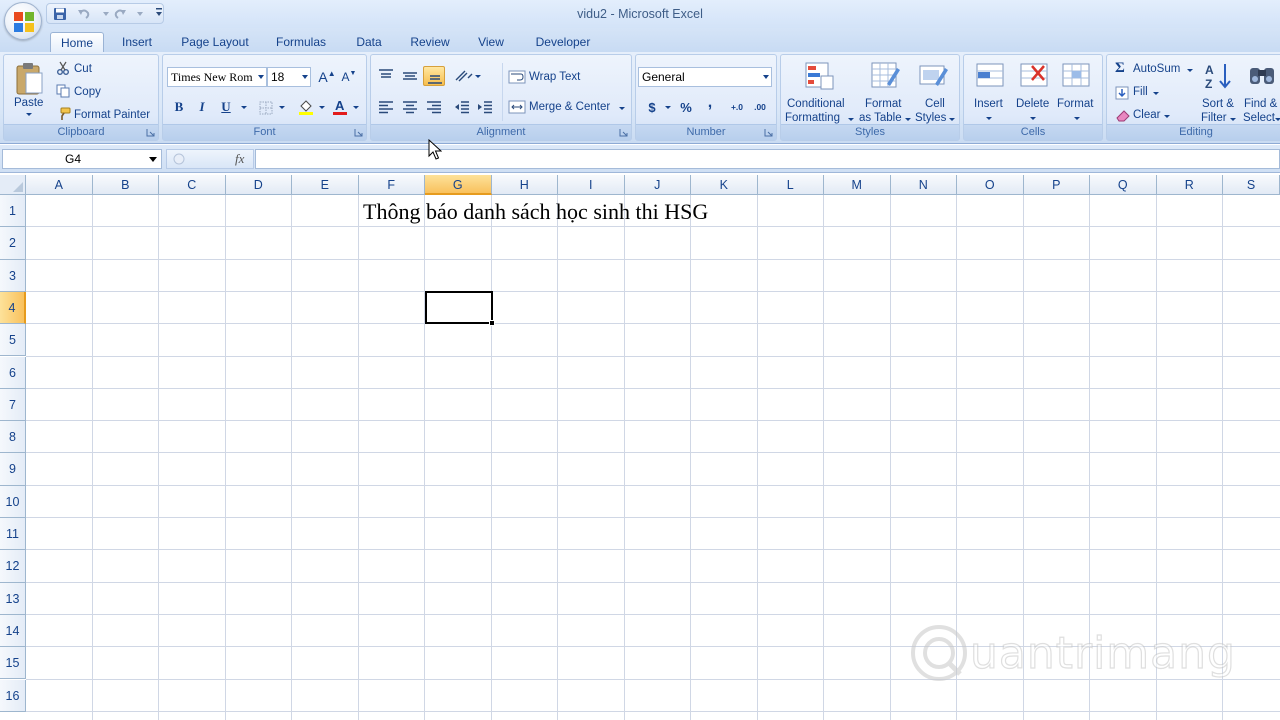 This screenshot has width=1280, height=720. What do you see at coordinates (322, 107) in the screenshot?
I see `fill-color-dropdown-icon` at bounding box center [322, 107].